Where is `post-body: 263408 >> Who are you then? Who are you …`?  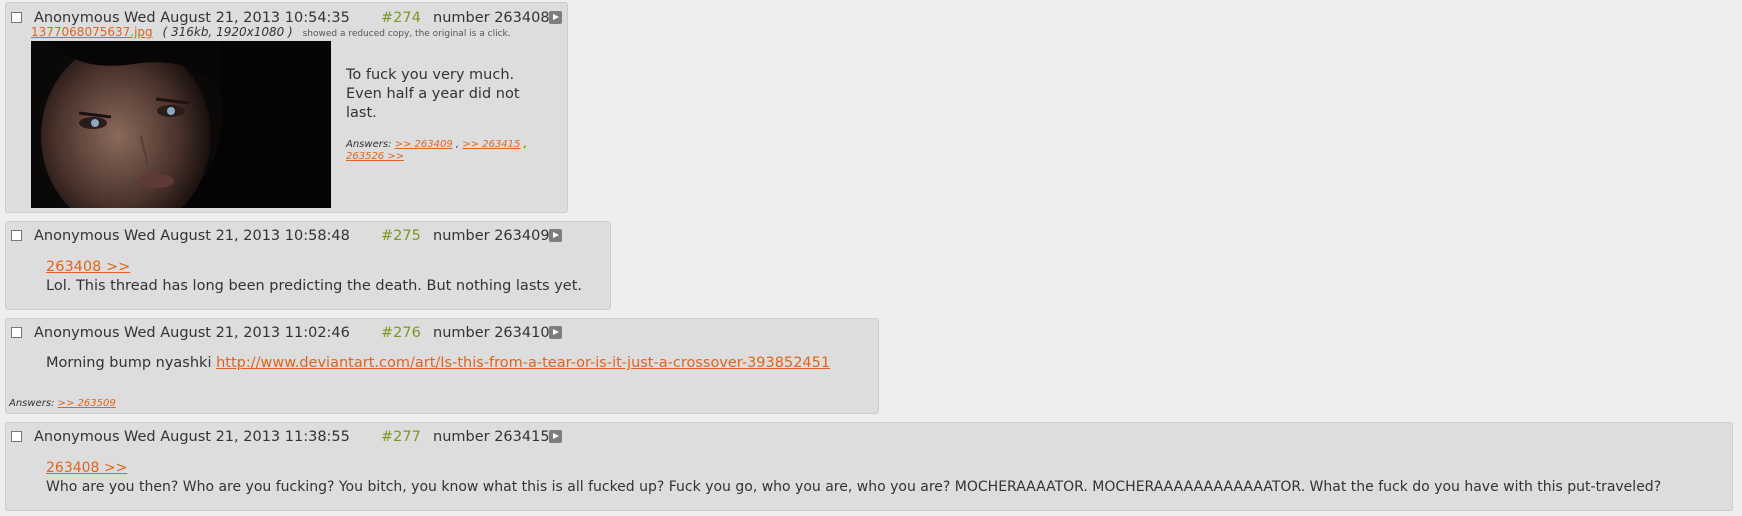 post-body: 263408 >> Who are you then? Who are you … is located at coordinates (853, 478).